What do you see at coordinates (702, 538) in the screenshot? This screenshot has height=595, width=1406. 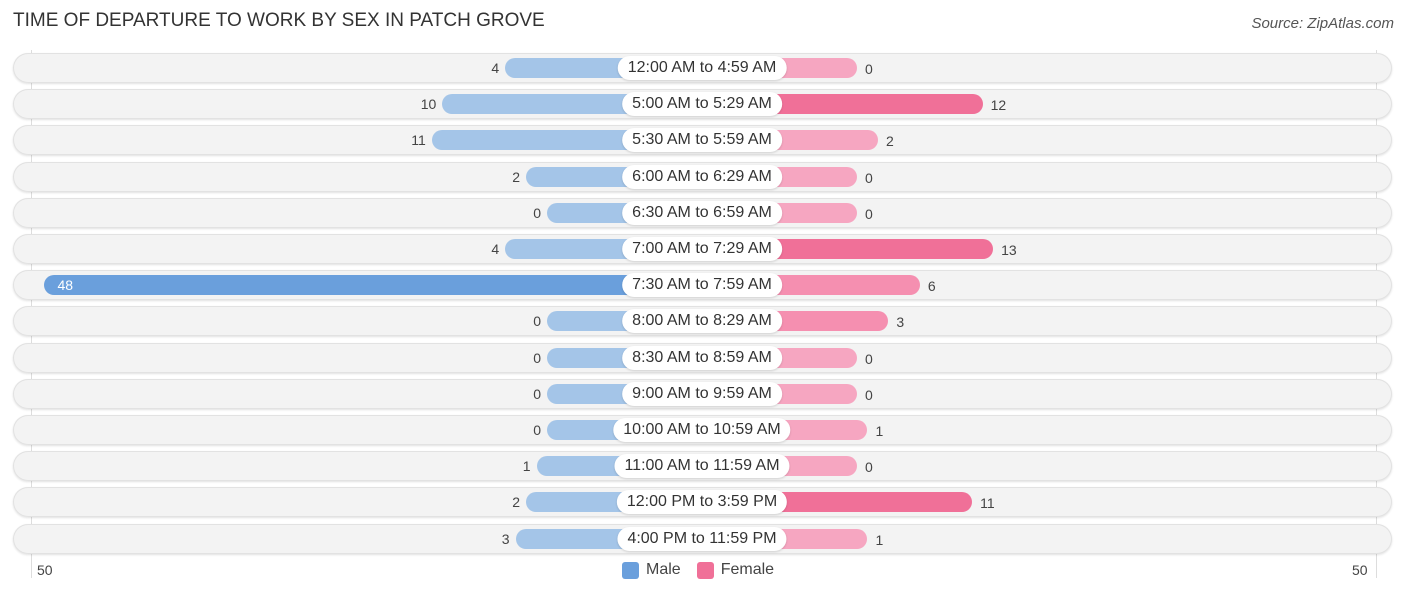 I see `category-label: 4:00 PM to 11:59 PM` at bounding box center [702, 538].